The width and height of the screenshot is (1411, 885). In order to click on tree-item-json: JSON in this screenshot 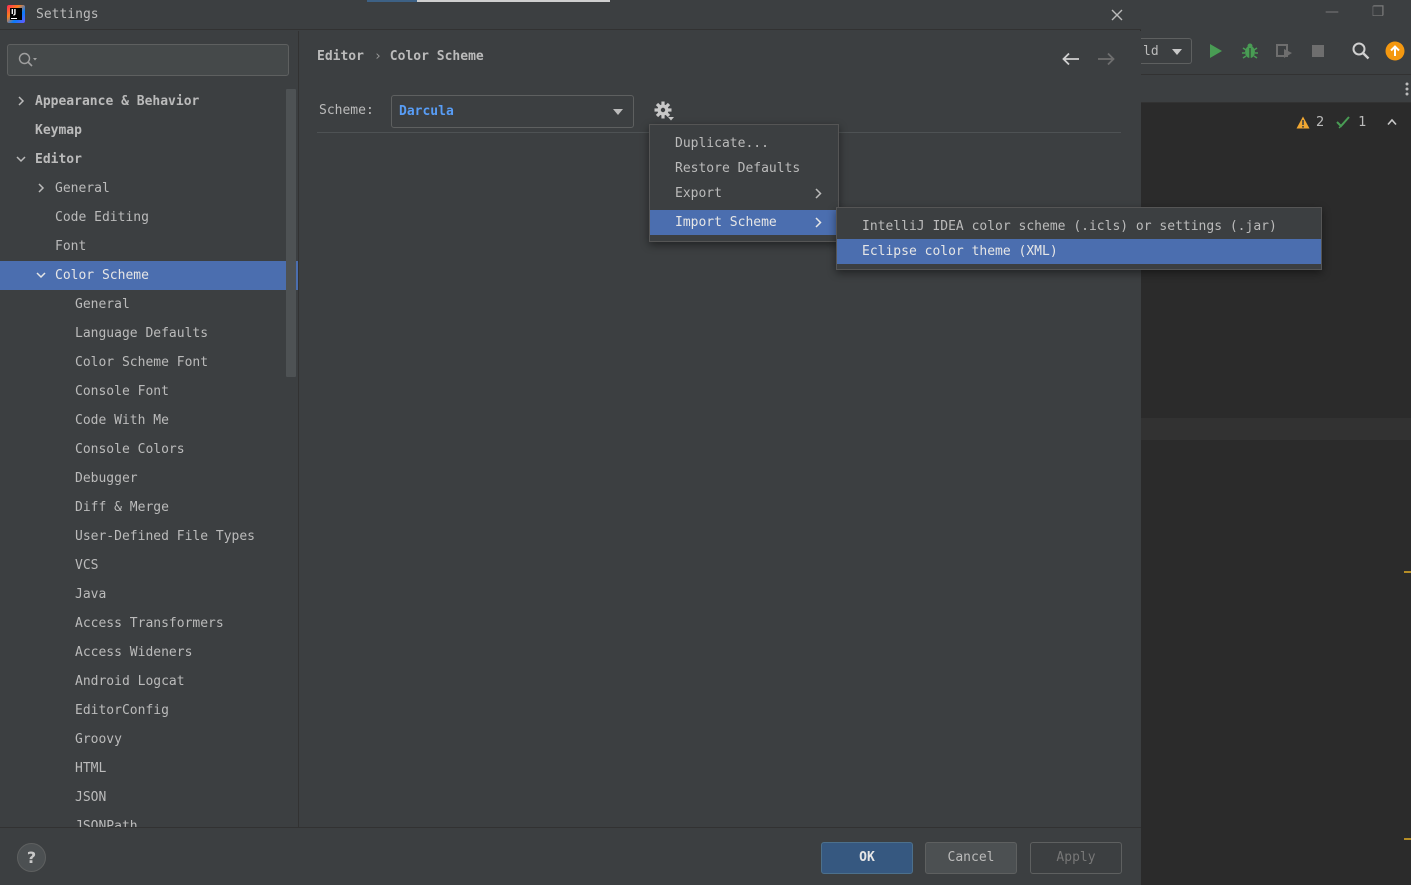, I will do `click(149, 797)`.